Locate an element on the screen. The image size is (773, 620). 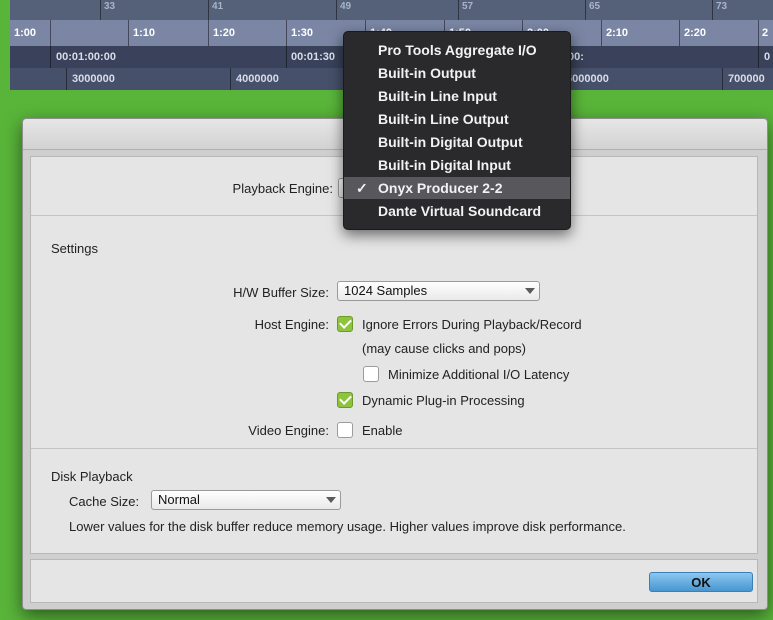
cache-size-value: Normal is located at coordinates (179, 499).